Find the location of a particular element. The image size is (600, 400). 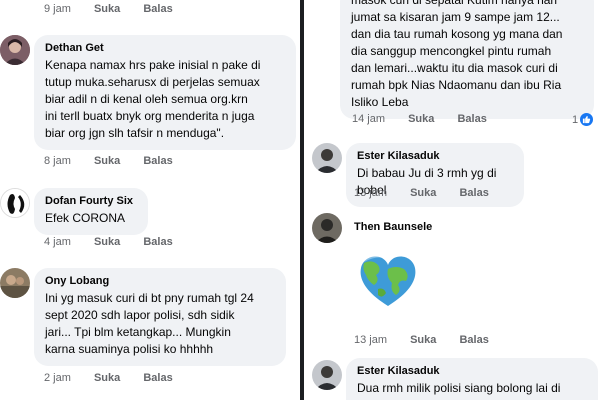

comment-text-partial: masok curi di sepatal Kutim hanya hari is located at coordinates (454, 3).